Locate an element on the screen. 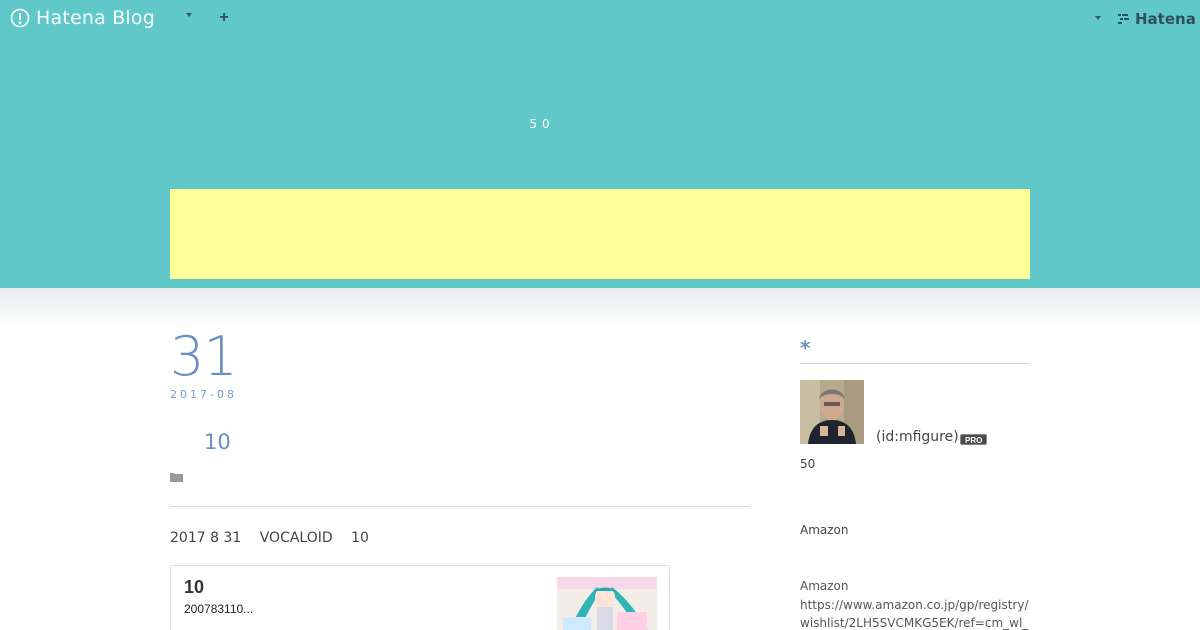  hatena-blog-mark-icon is located at coordinates (20, 18).